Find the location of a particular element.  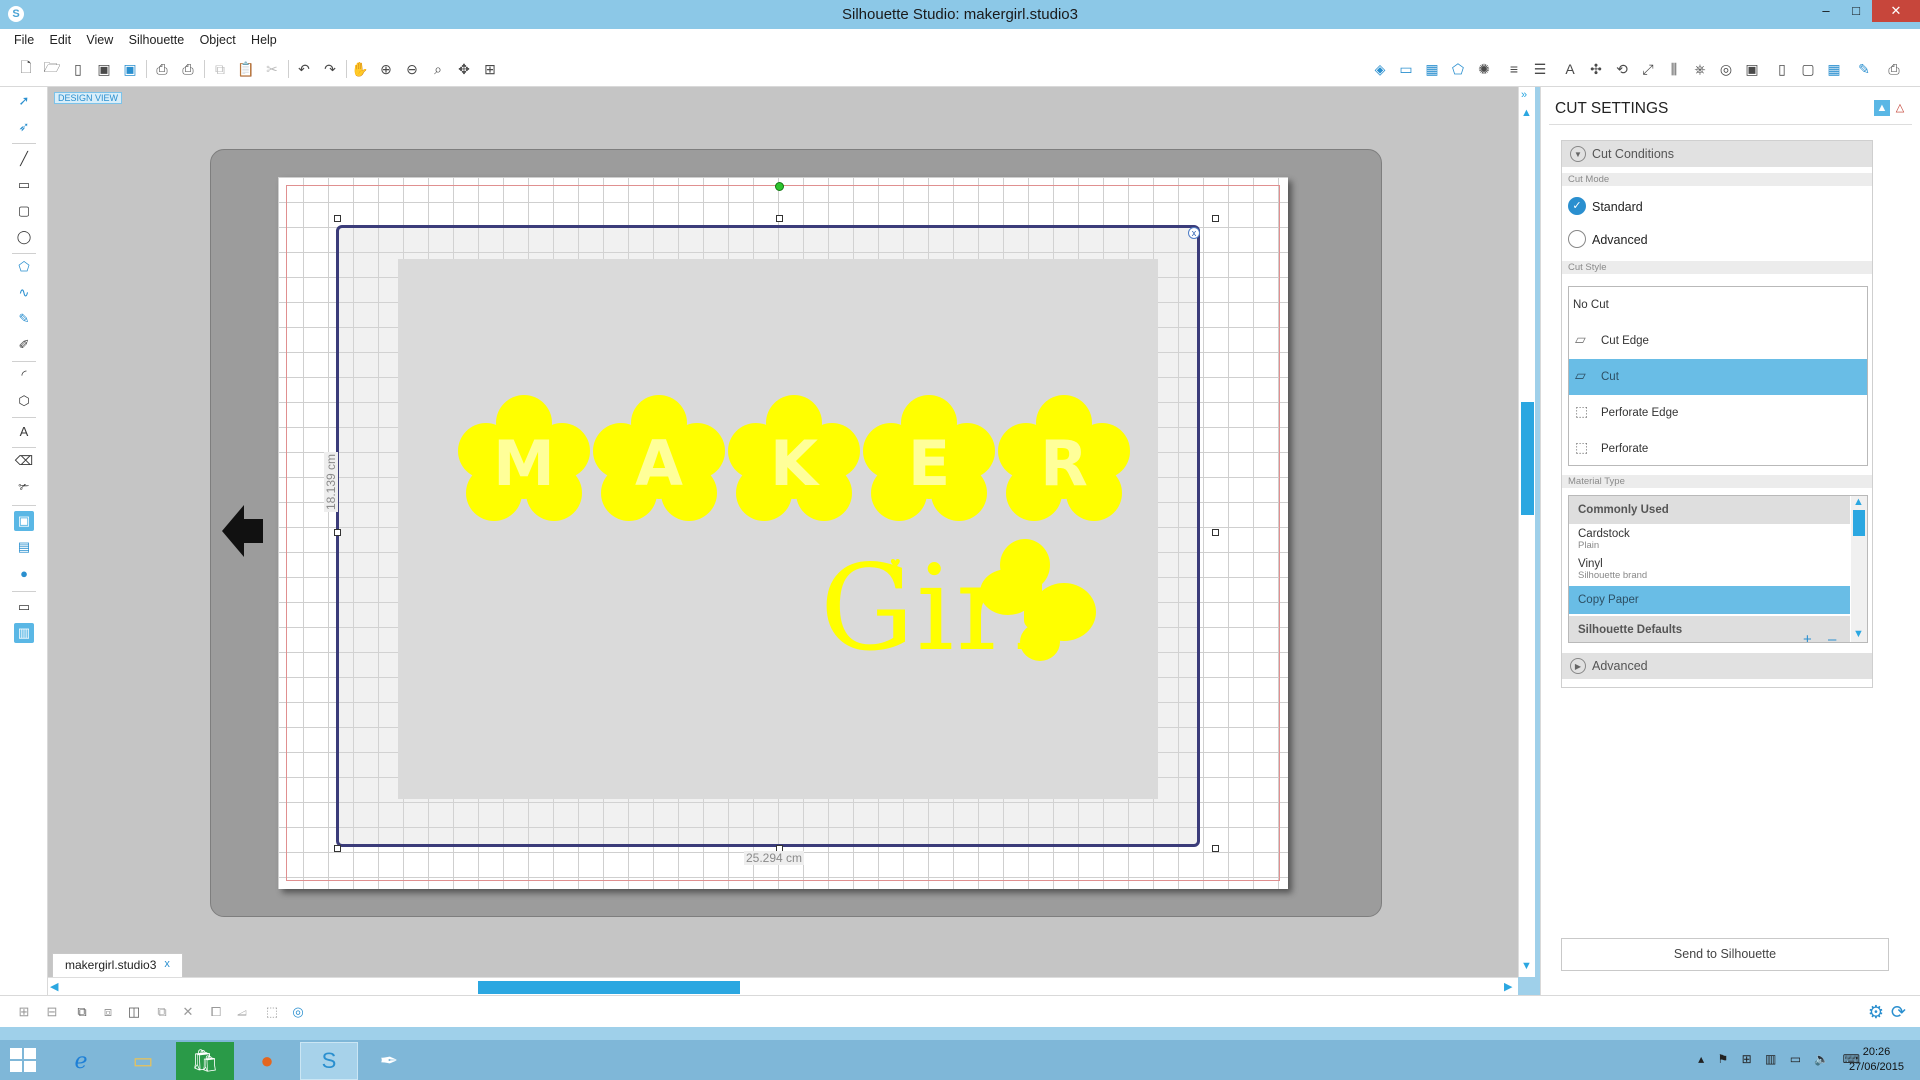

modify-icon: ⎈ is located at coordinates (1700, 69).